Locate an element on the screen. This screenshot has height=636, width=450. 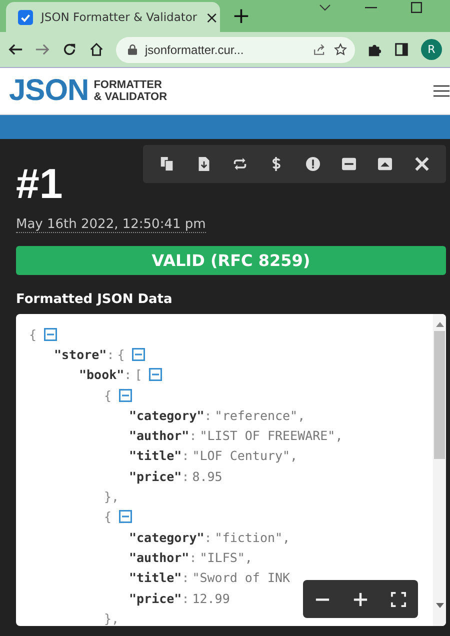
browser-tab: JSON Formatter & Validator × is located at coordinates (113, 17).